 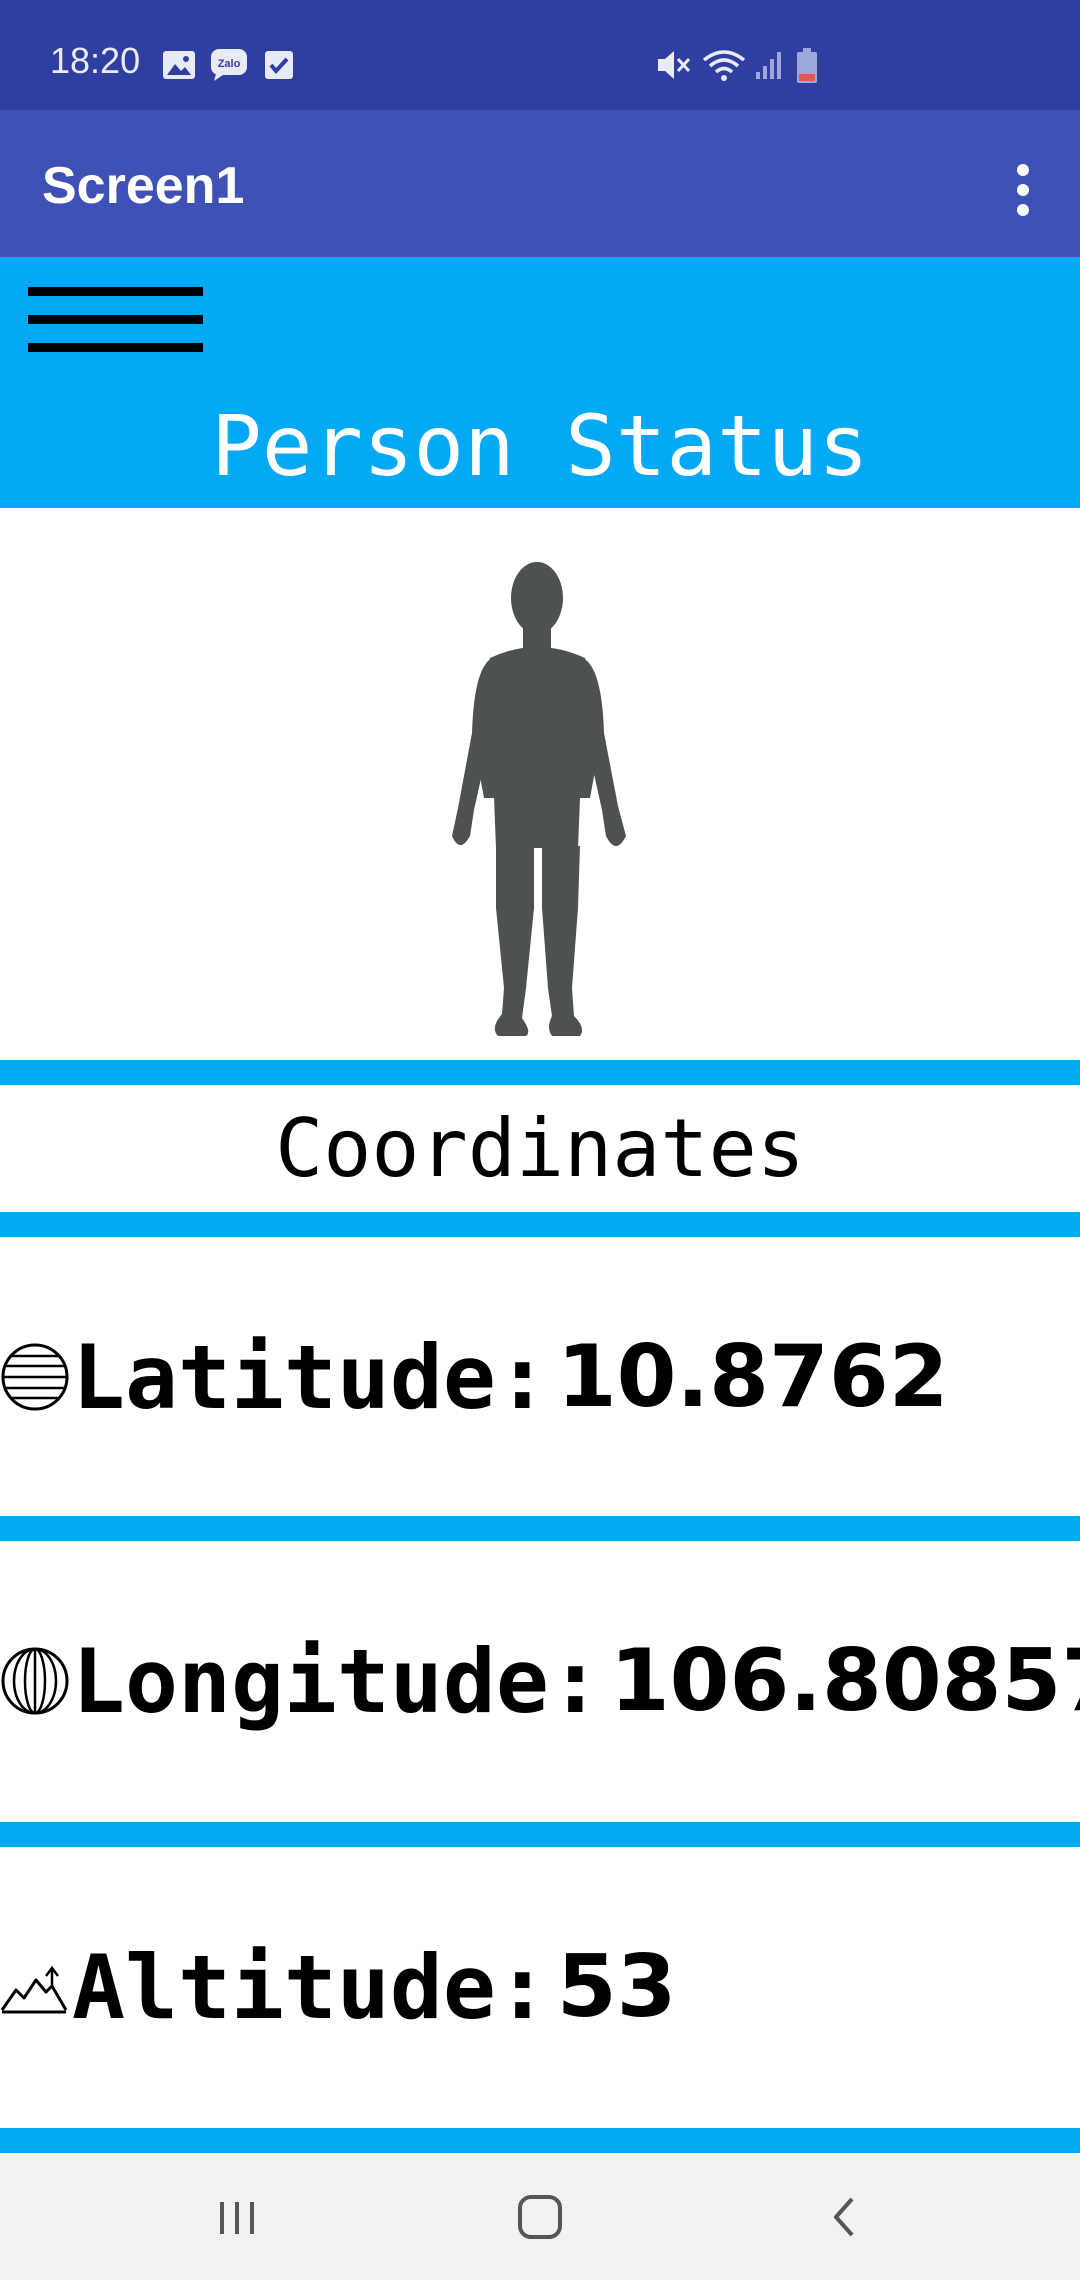 What do you see at coordinates (34, 1989) in the screenshot?
I see `mountain-icon` at bounding box center [34, 1989].